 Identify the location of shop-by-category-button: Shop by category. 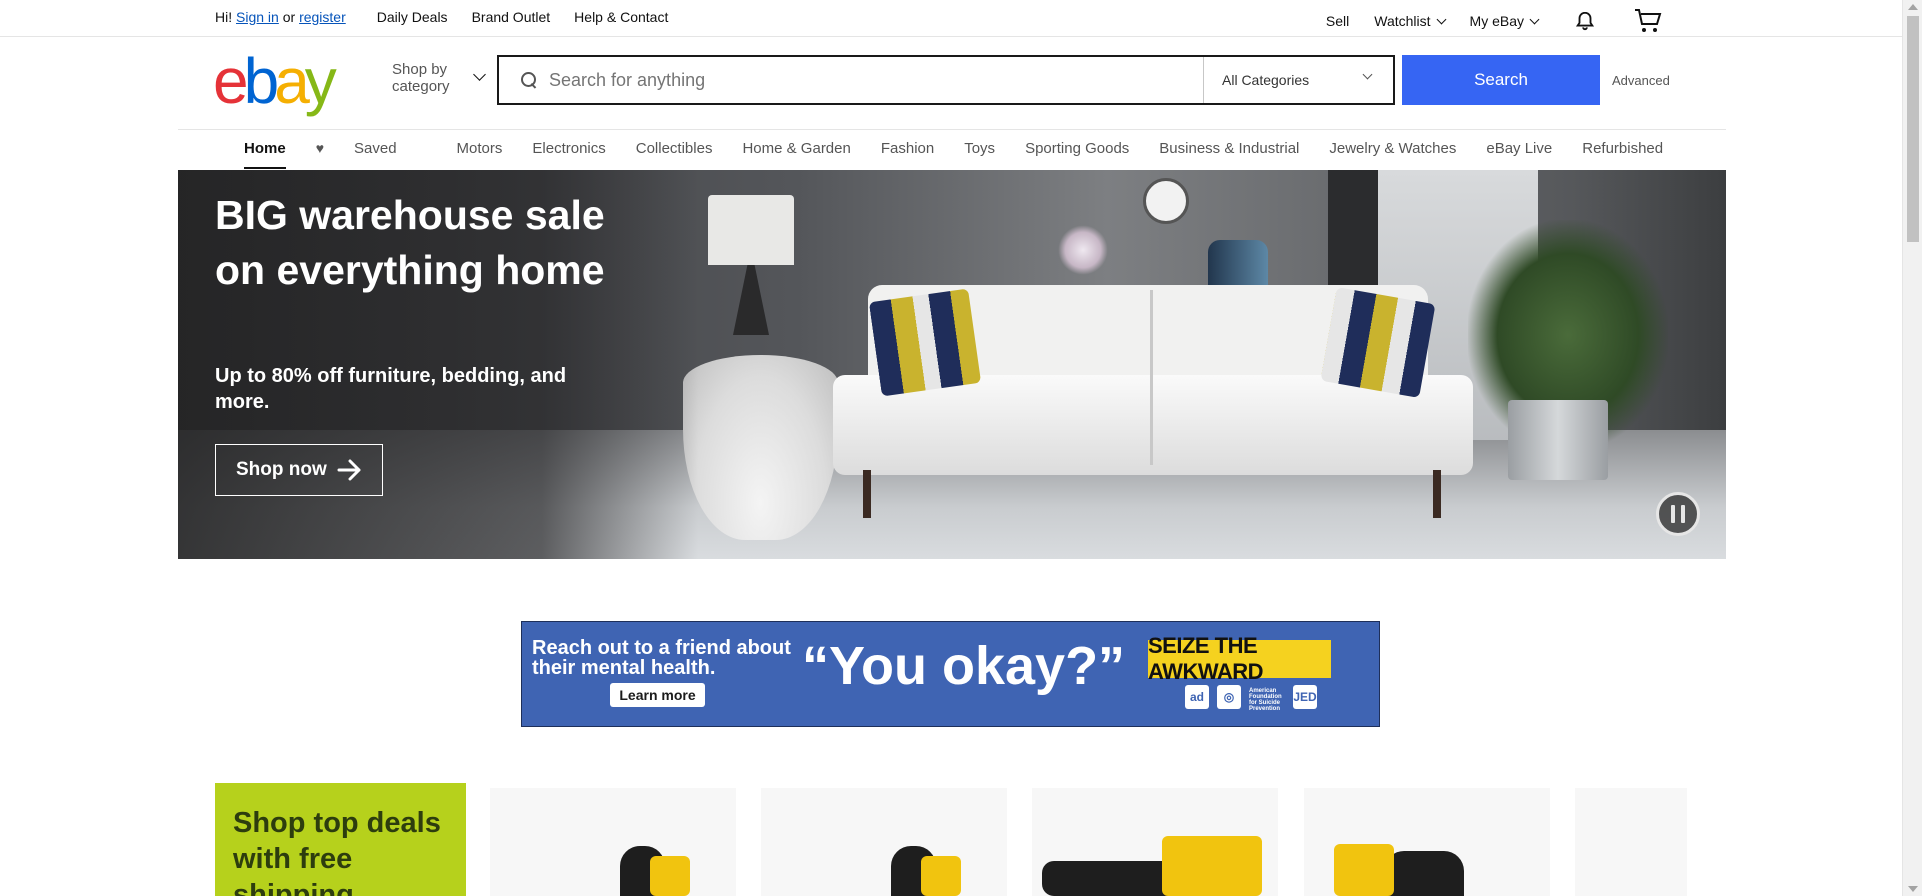
(439, 78).